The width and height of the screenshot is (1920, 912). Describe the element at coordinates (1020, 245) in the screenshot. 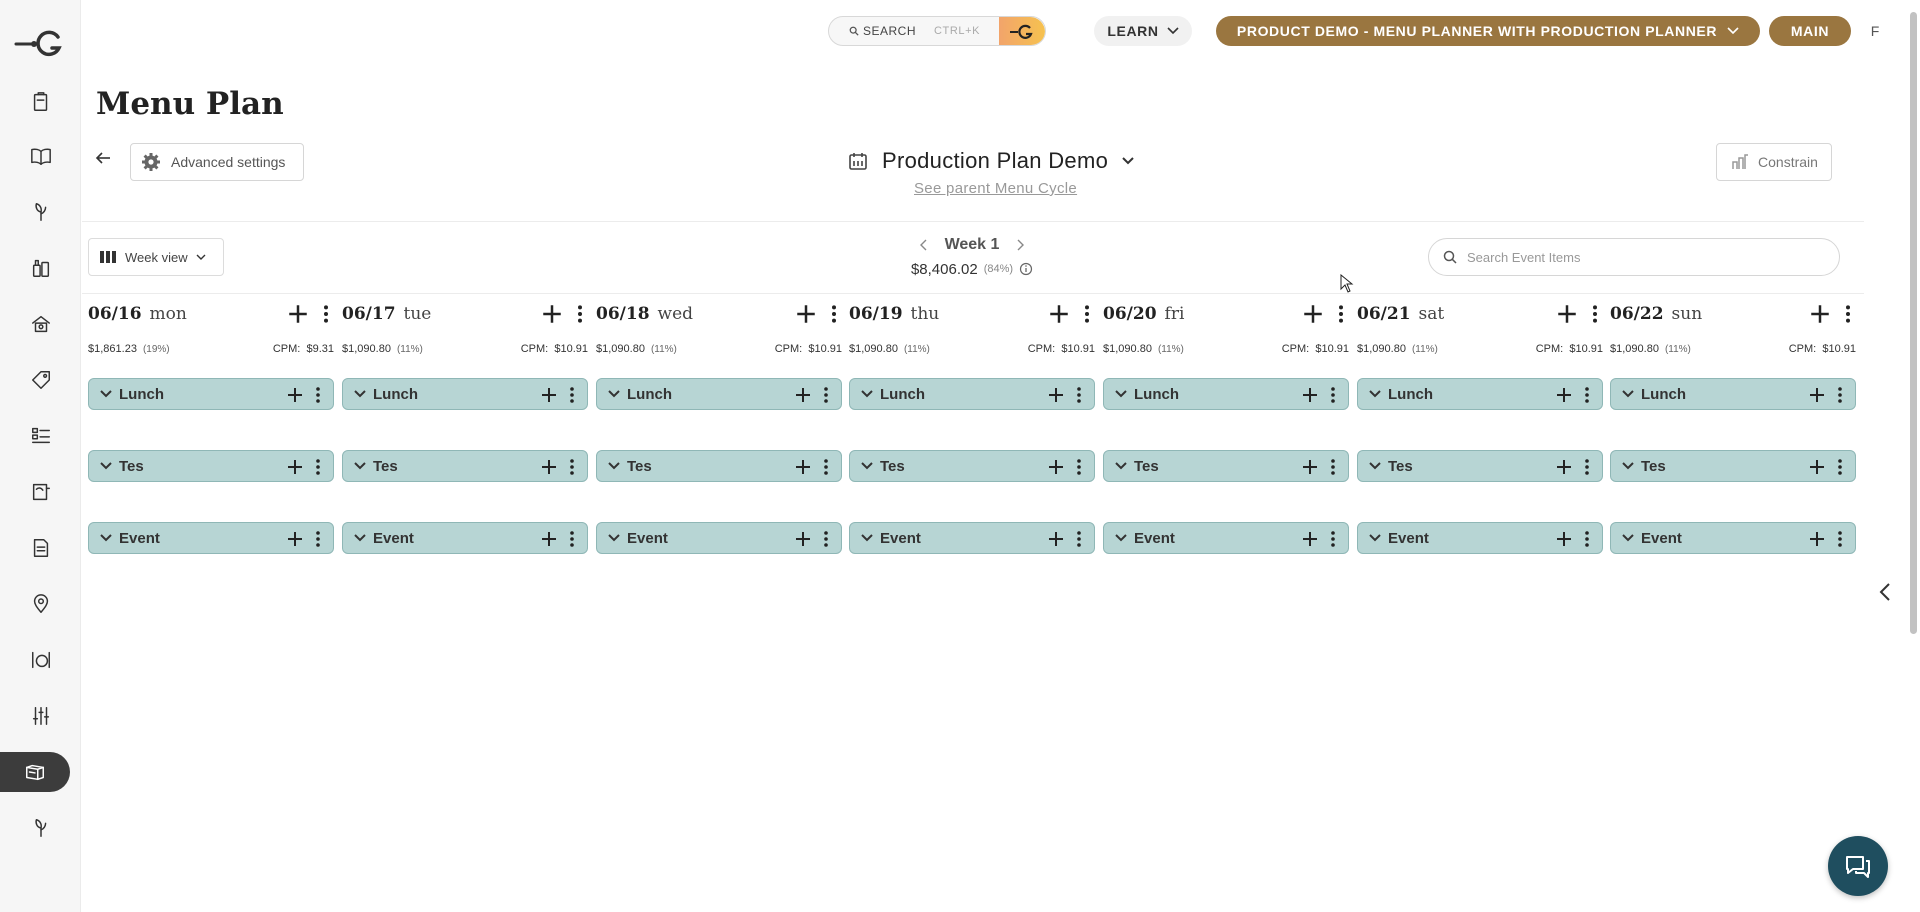

I see `chevron-right-icon` at that location.